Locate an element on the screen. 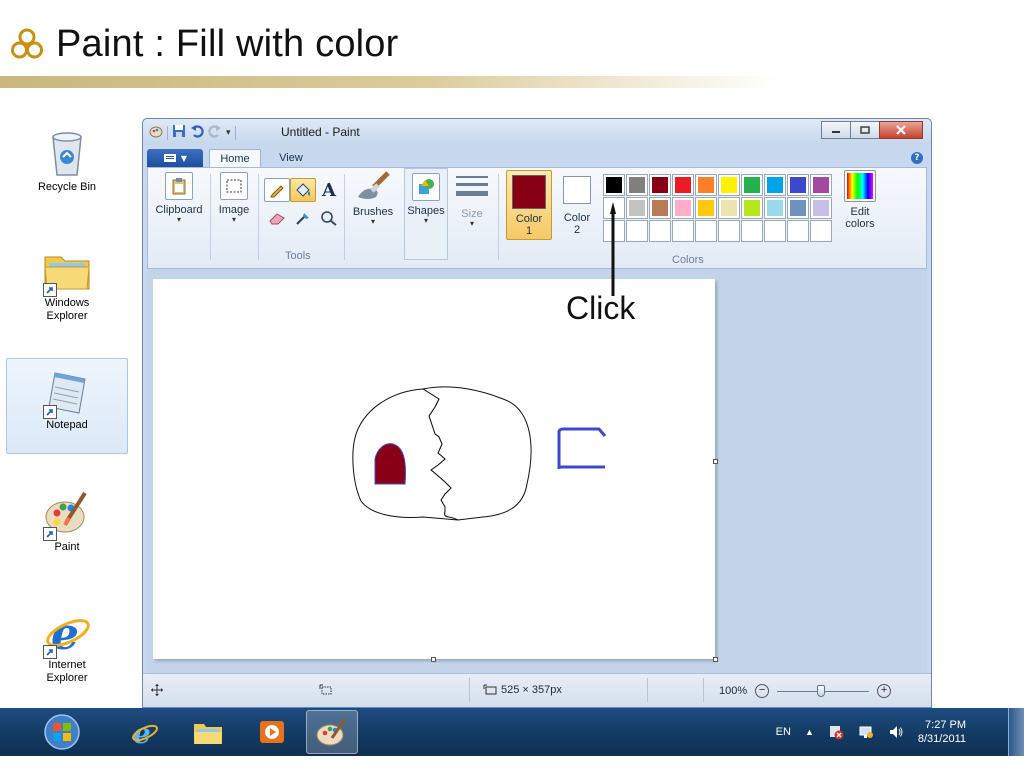 The image size is (1024, 768). color-picker-tool is located at coordinates (303, 218).